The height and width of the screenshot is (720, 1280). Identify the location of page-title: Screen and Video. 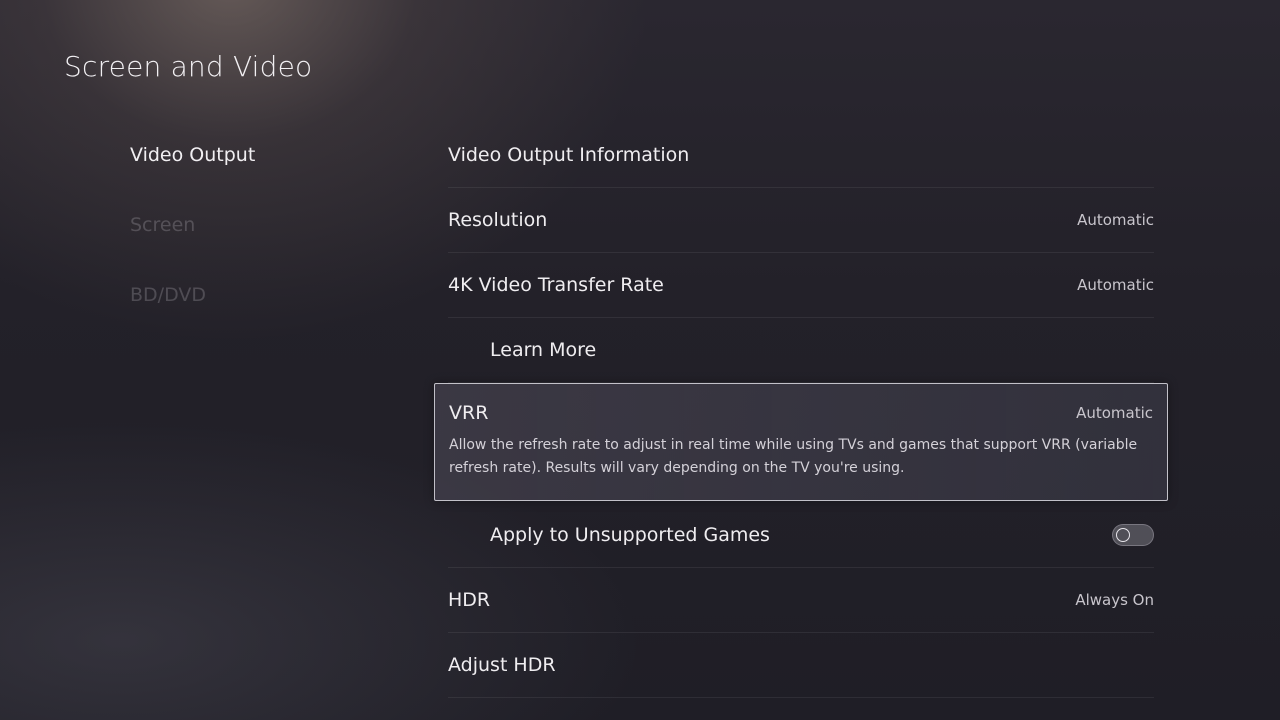
(188, 66).